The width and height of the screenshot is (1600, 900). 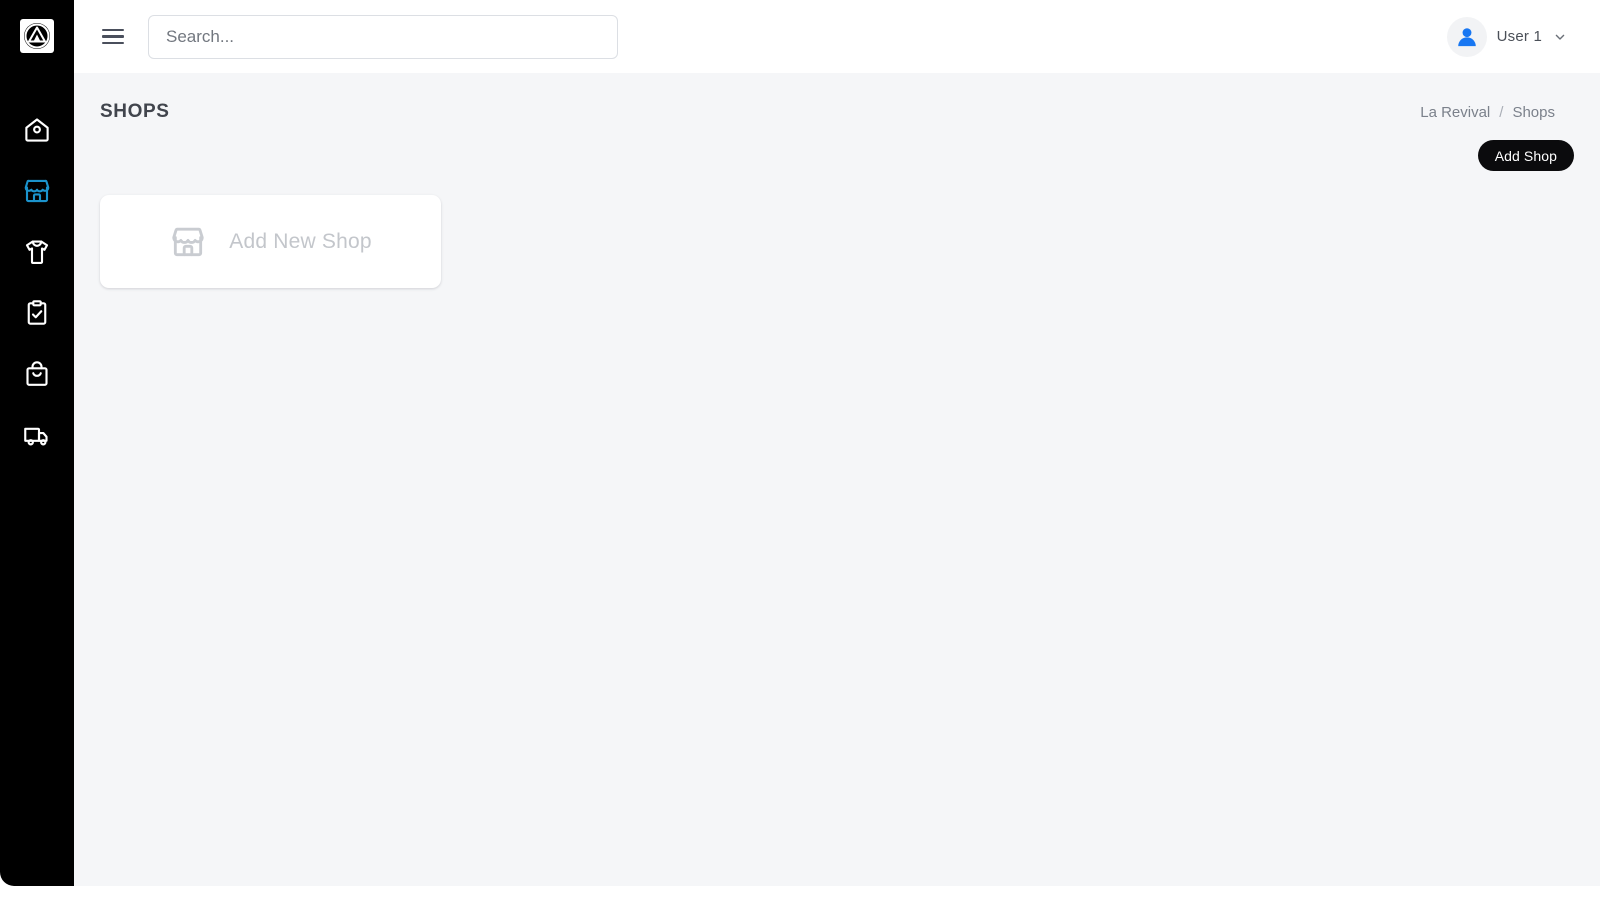 What do you see at coordinates (1455, 112) in the screenshot?
I see `breadcrumb-root: La Revival` at bounding box center [1455, 112].